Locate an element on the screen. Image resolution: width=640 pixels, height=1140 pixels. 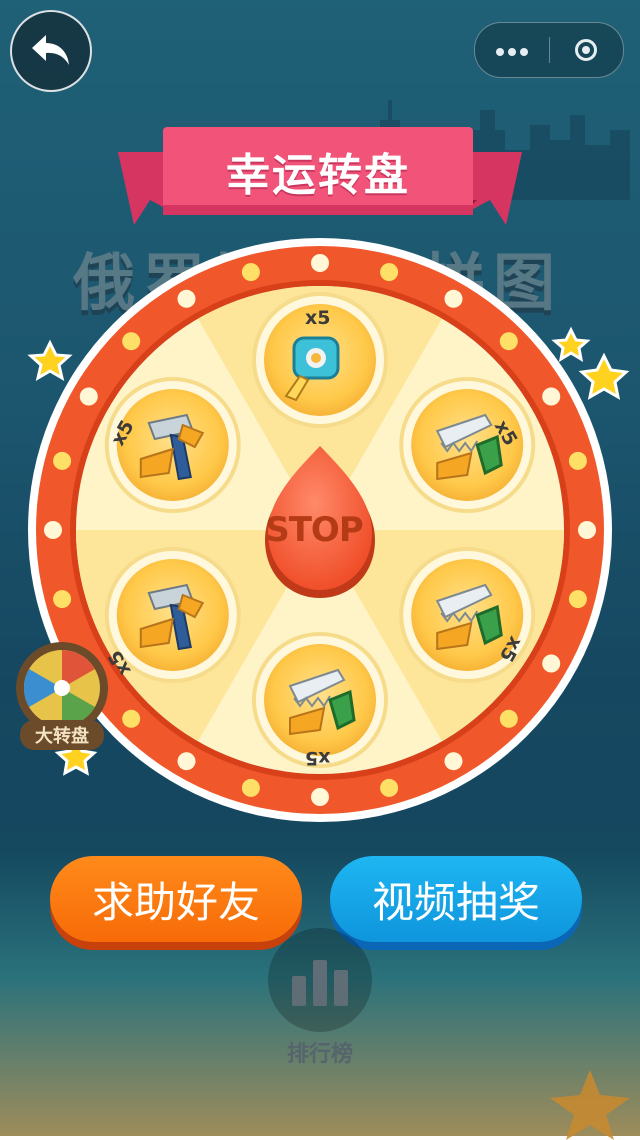
prize-saw is located at coordinates (467, 445).